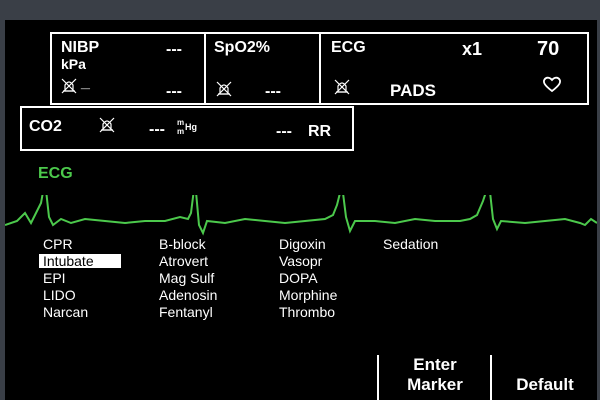  What do you see at coordinates (552, 86) in the screenshot?
I see `heart-icon` at bounding box center [552, 86].